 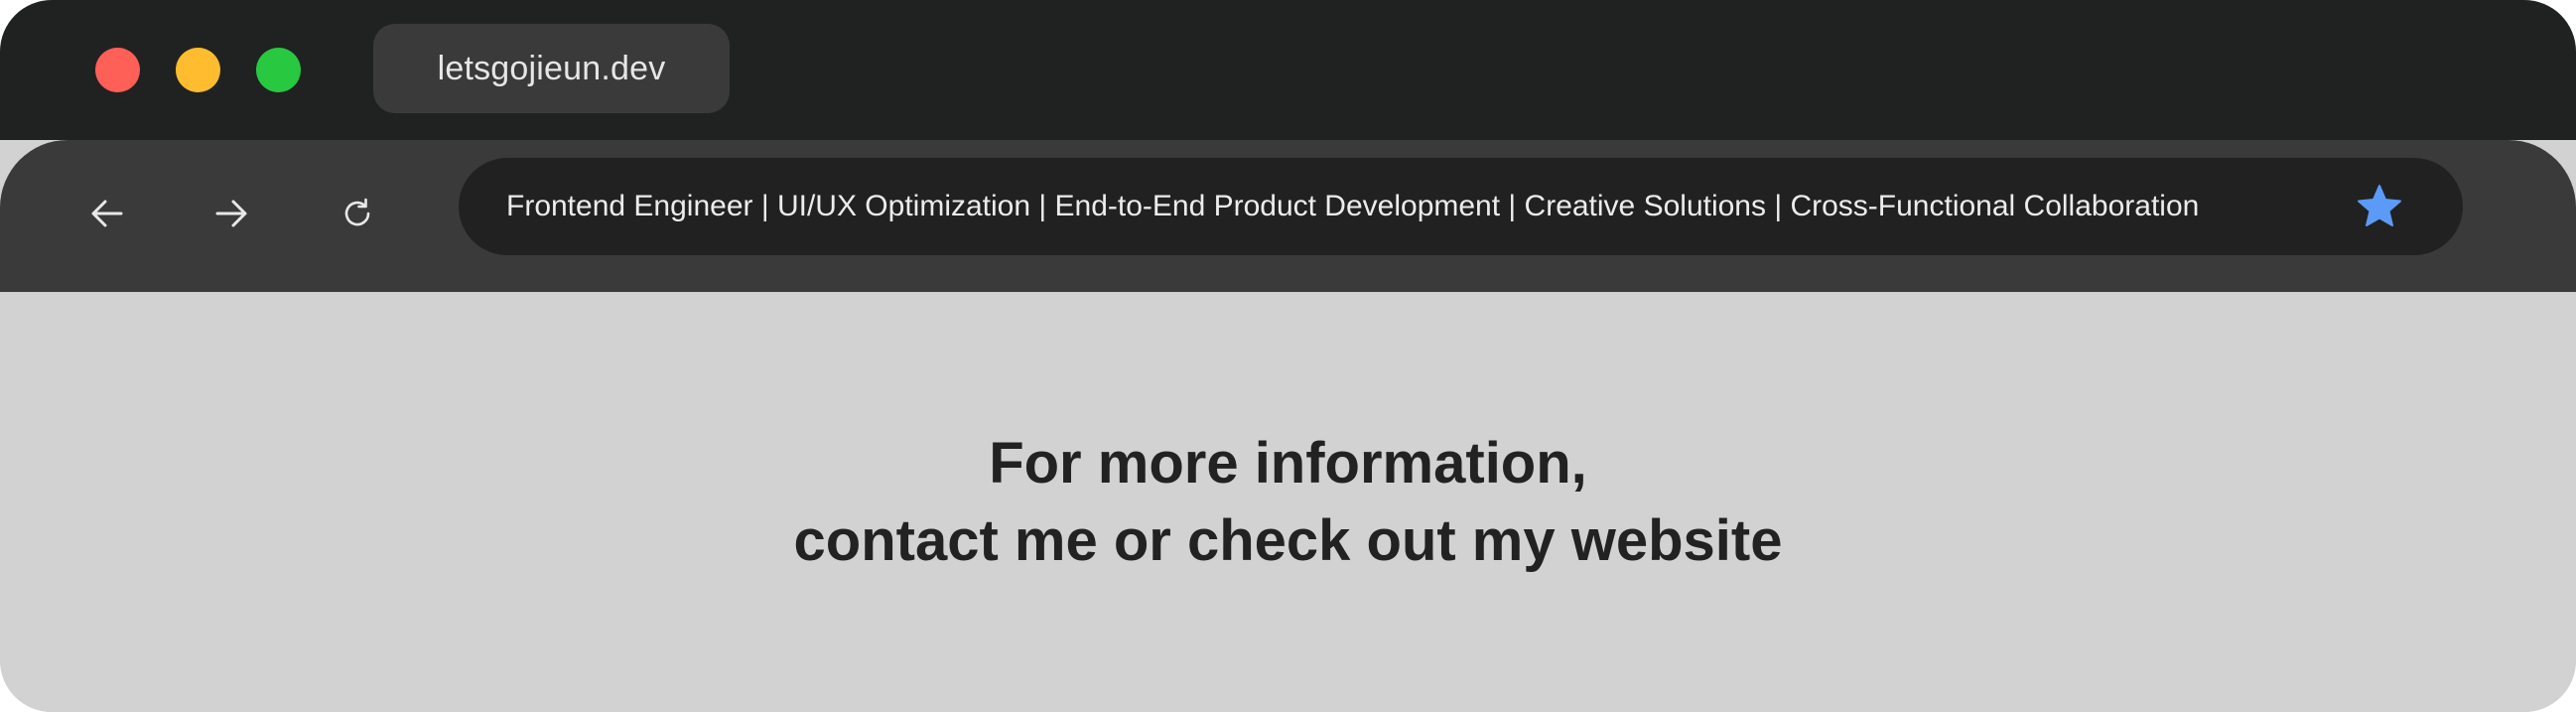 I want to click on arrow-right-icon, so click(x=231, y=213).